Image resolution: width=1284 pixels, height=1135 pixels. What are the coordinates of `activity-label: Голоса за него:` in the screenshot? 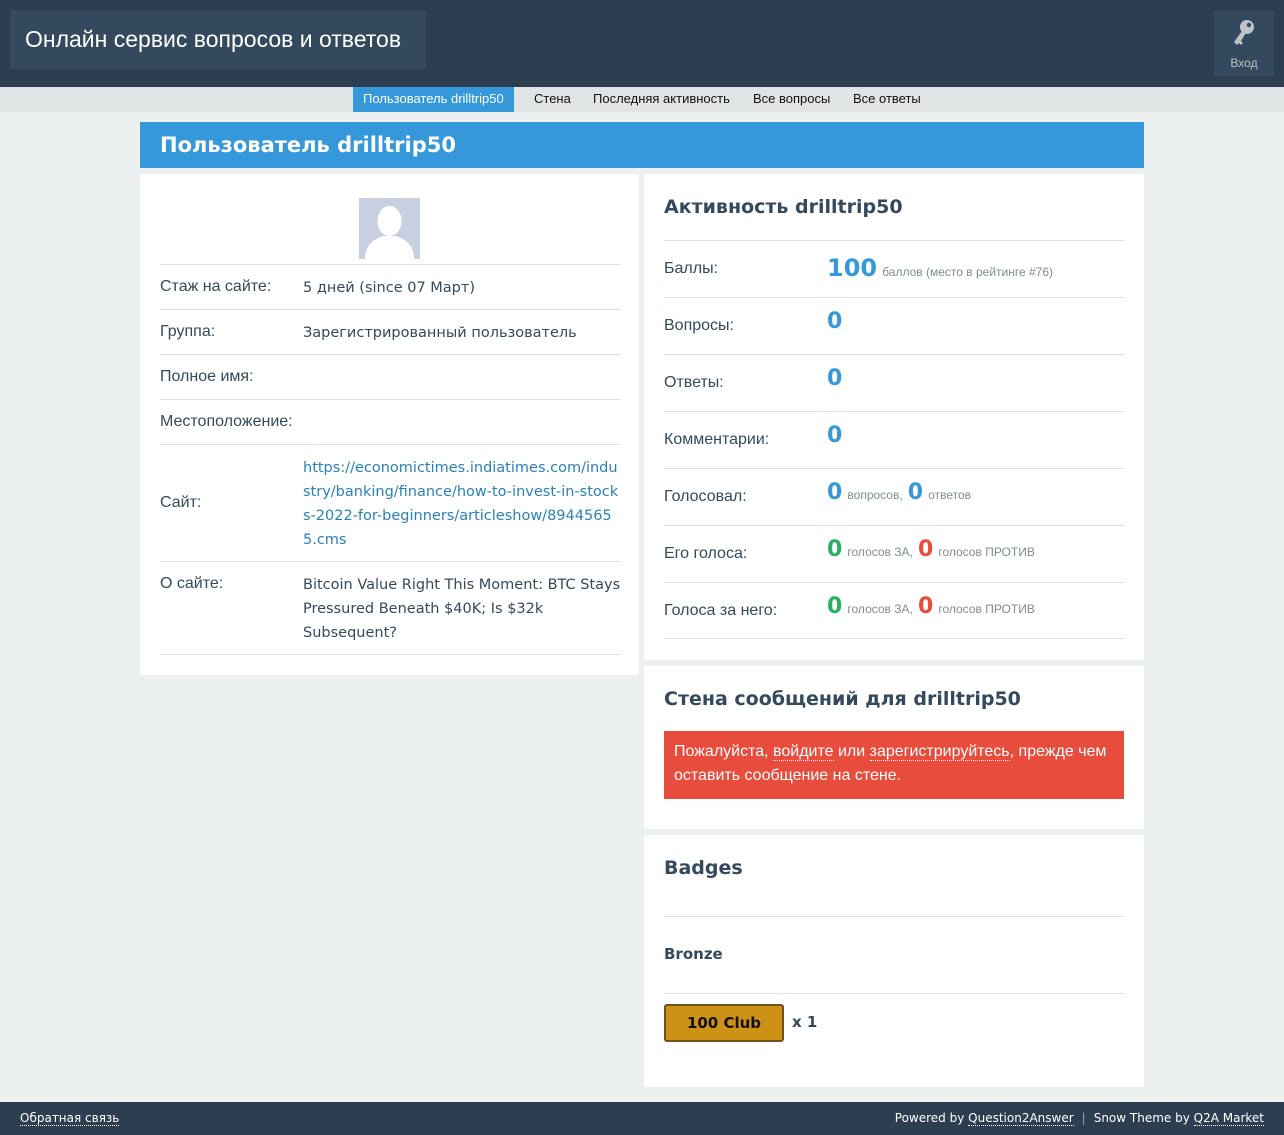 It's located at (721, 610).